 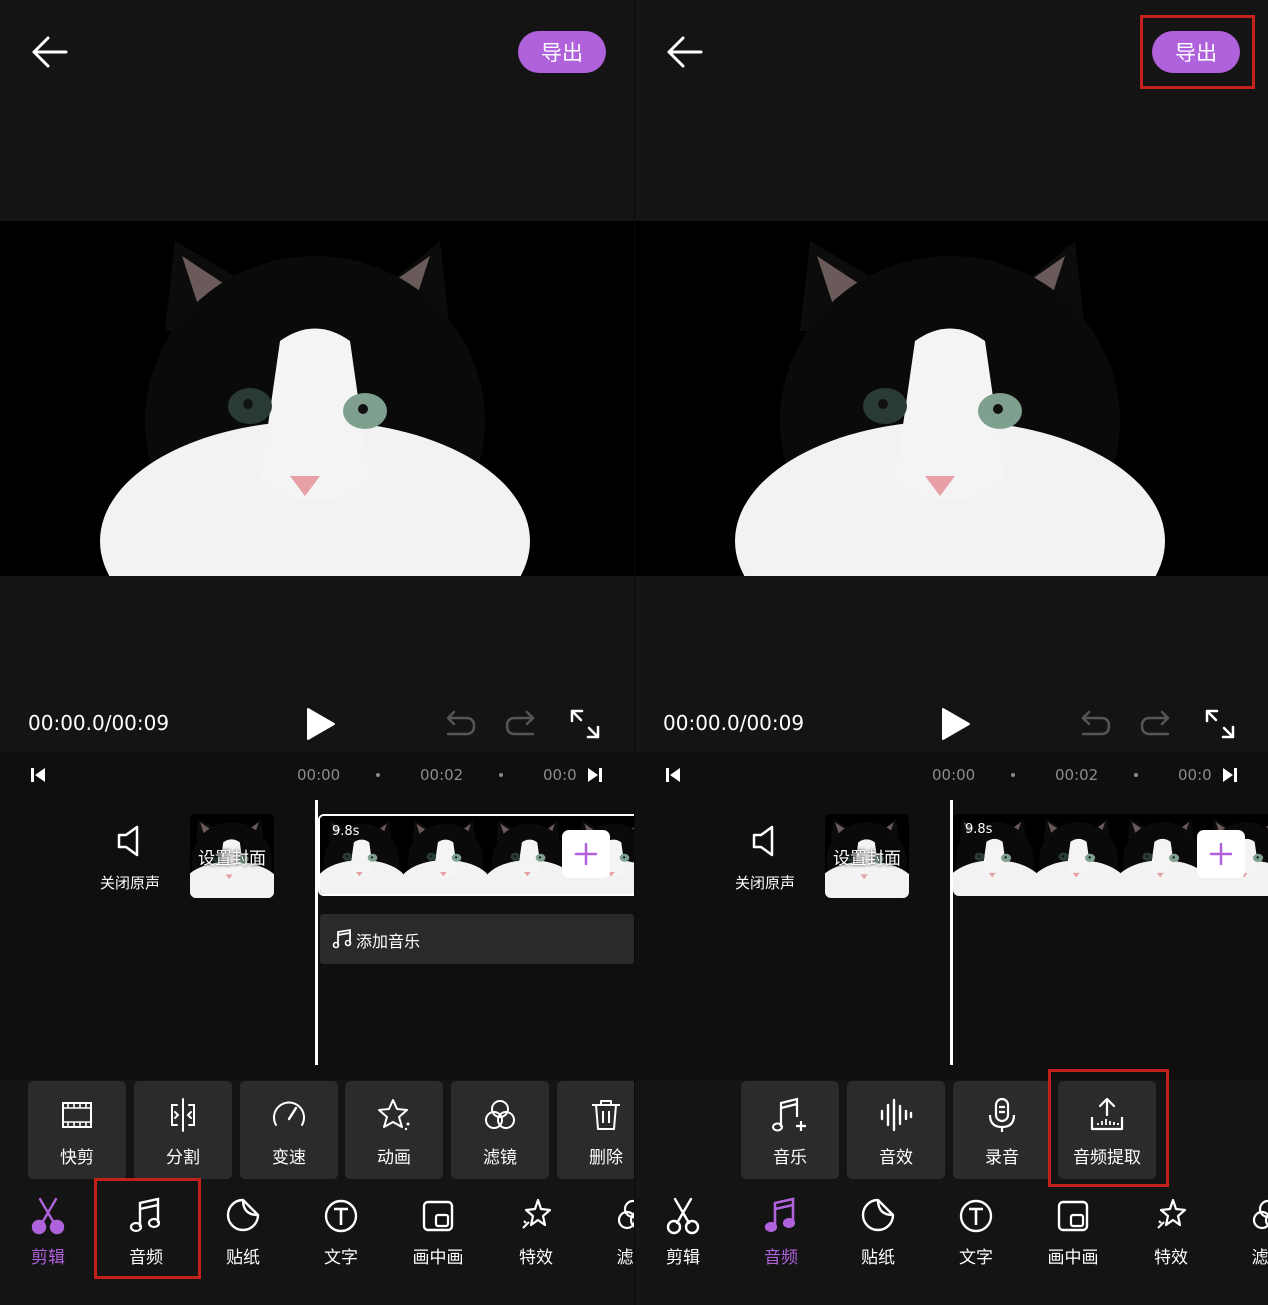 I want to click on nav-label: 滤, so click(x=1259, y=1258).